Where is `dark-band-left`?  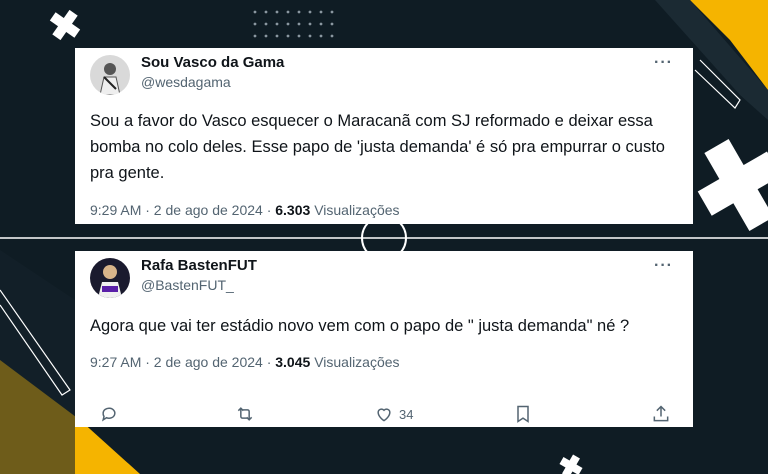
dark-band-left is located at coordinates (37, 362).